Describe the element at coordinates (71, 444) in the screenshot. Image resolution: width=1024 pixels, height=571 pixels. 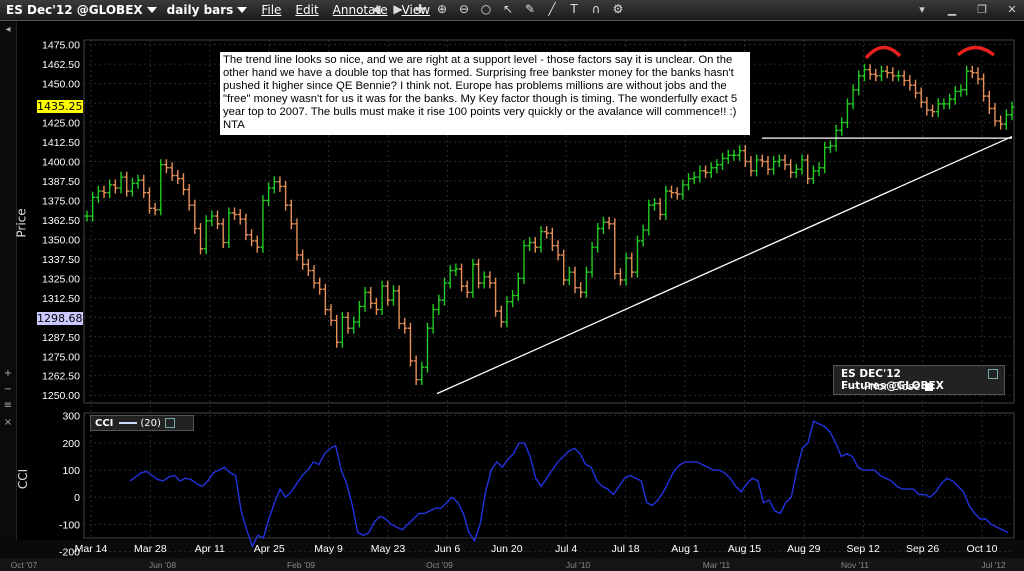
I see `cci-tick-label: 200` at that location.